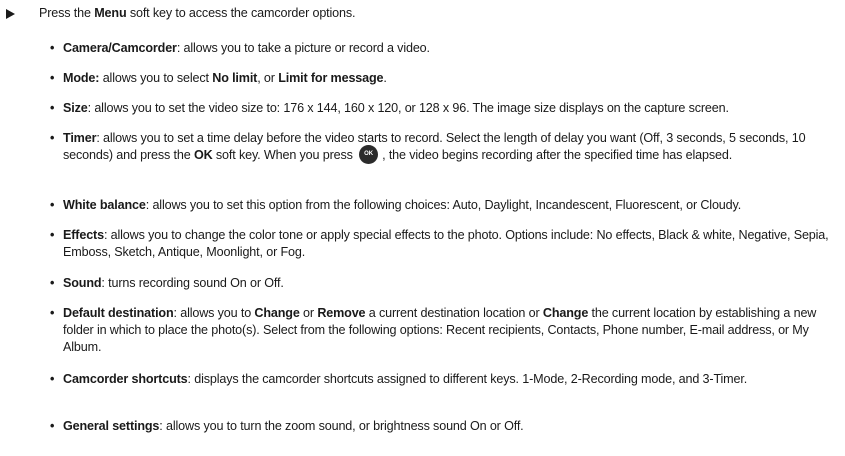  Describe the element at coordinates (235, 78) in the screenshot. I see `no-limit-label: No limit` at that location.